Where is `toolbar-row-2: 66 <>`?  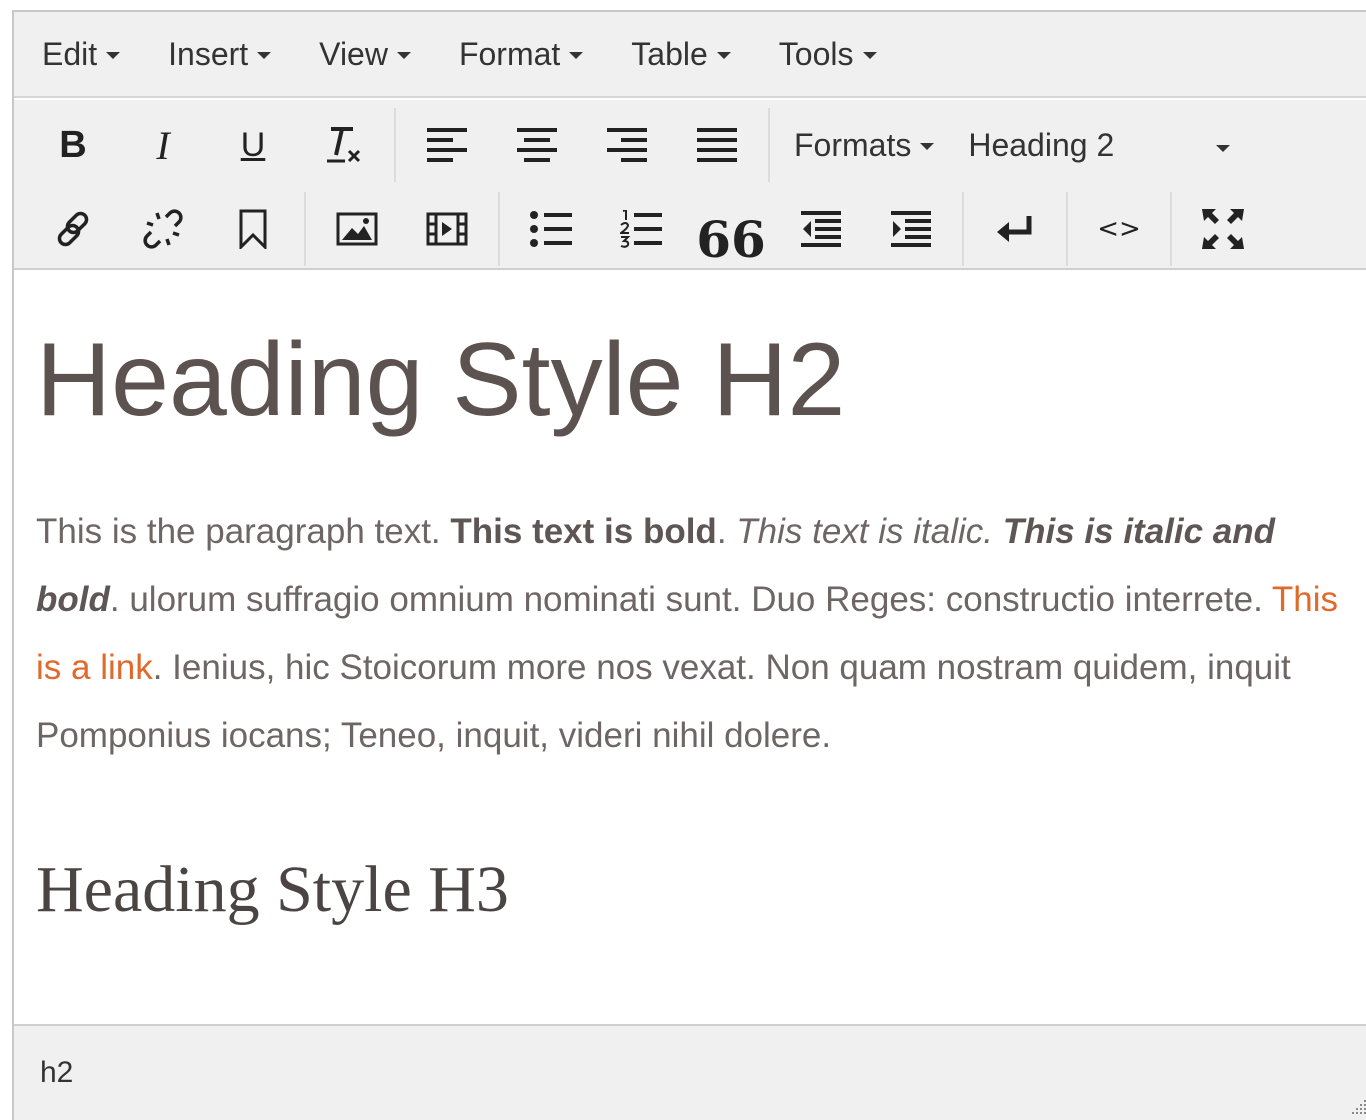
toolbar-row-2: 66 <> is located at coordinates (690, 229).